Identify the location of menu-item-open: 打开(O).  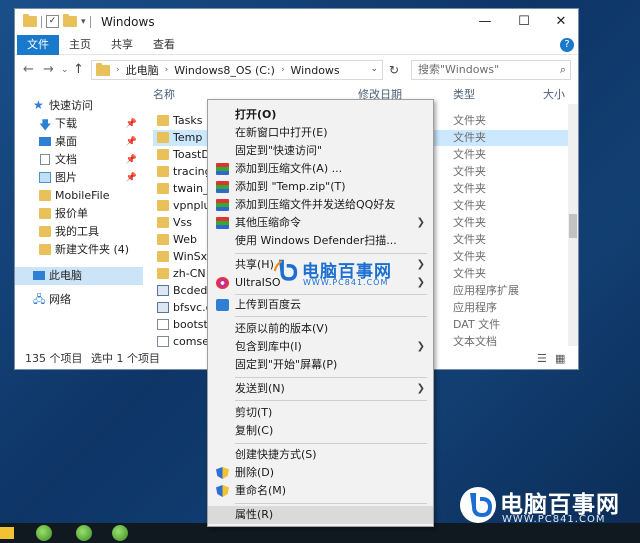
(320, 115).